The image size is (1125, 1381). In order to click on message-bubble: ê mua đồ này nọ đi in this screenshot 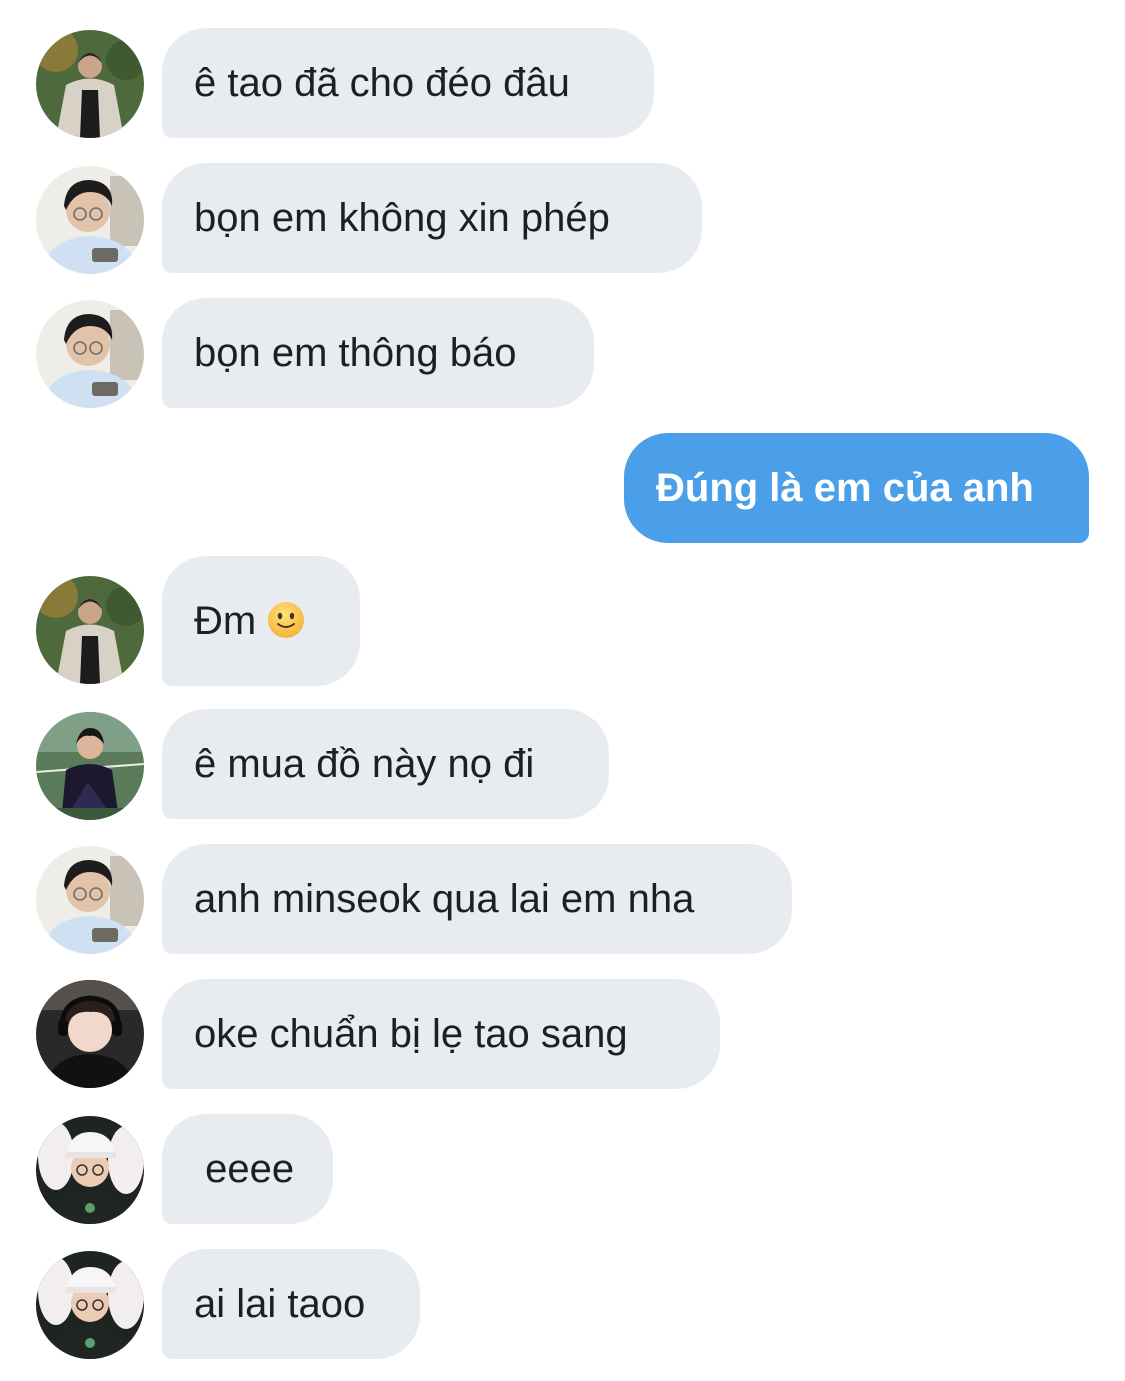, I will do `click(385, 764)`.